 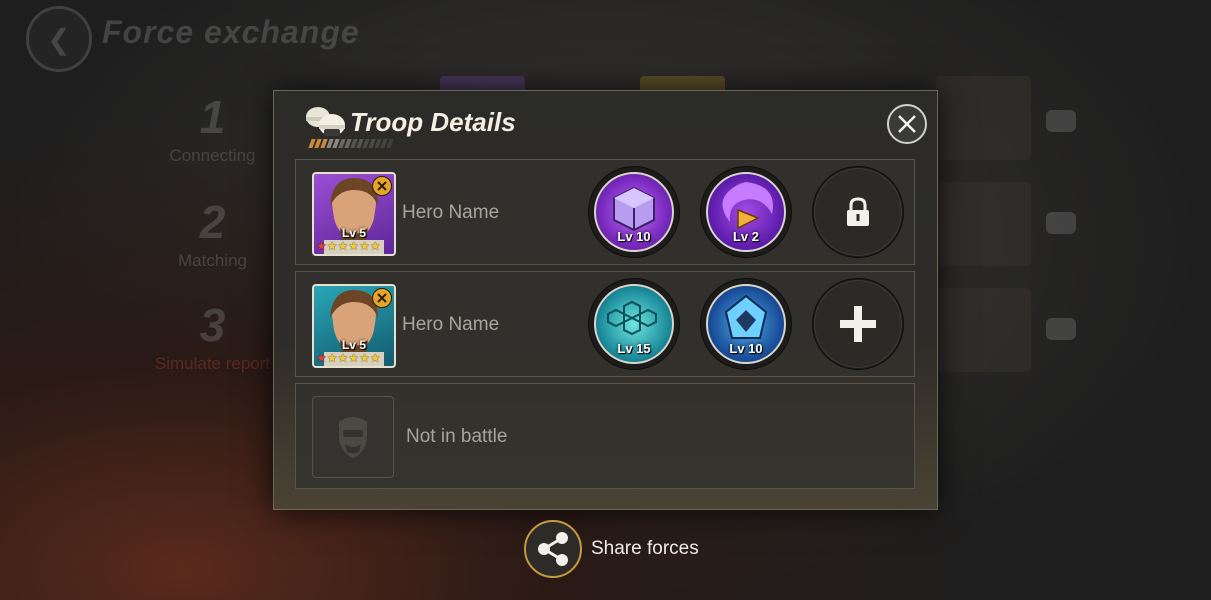 I want to click on share-button, so click(x=553, y=549).